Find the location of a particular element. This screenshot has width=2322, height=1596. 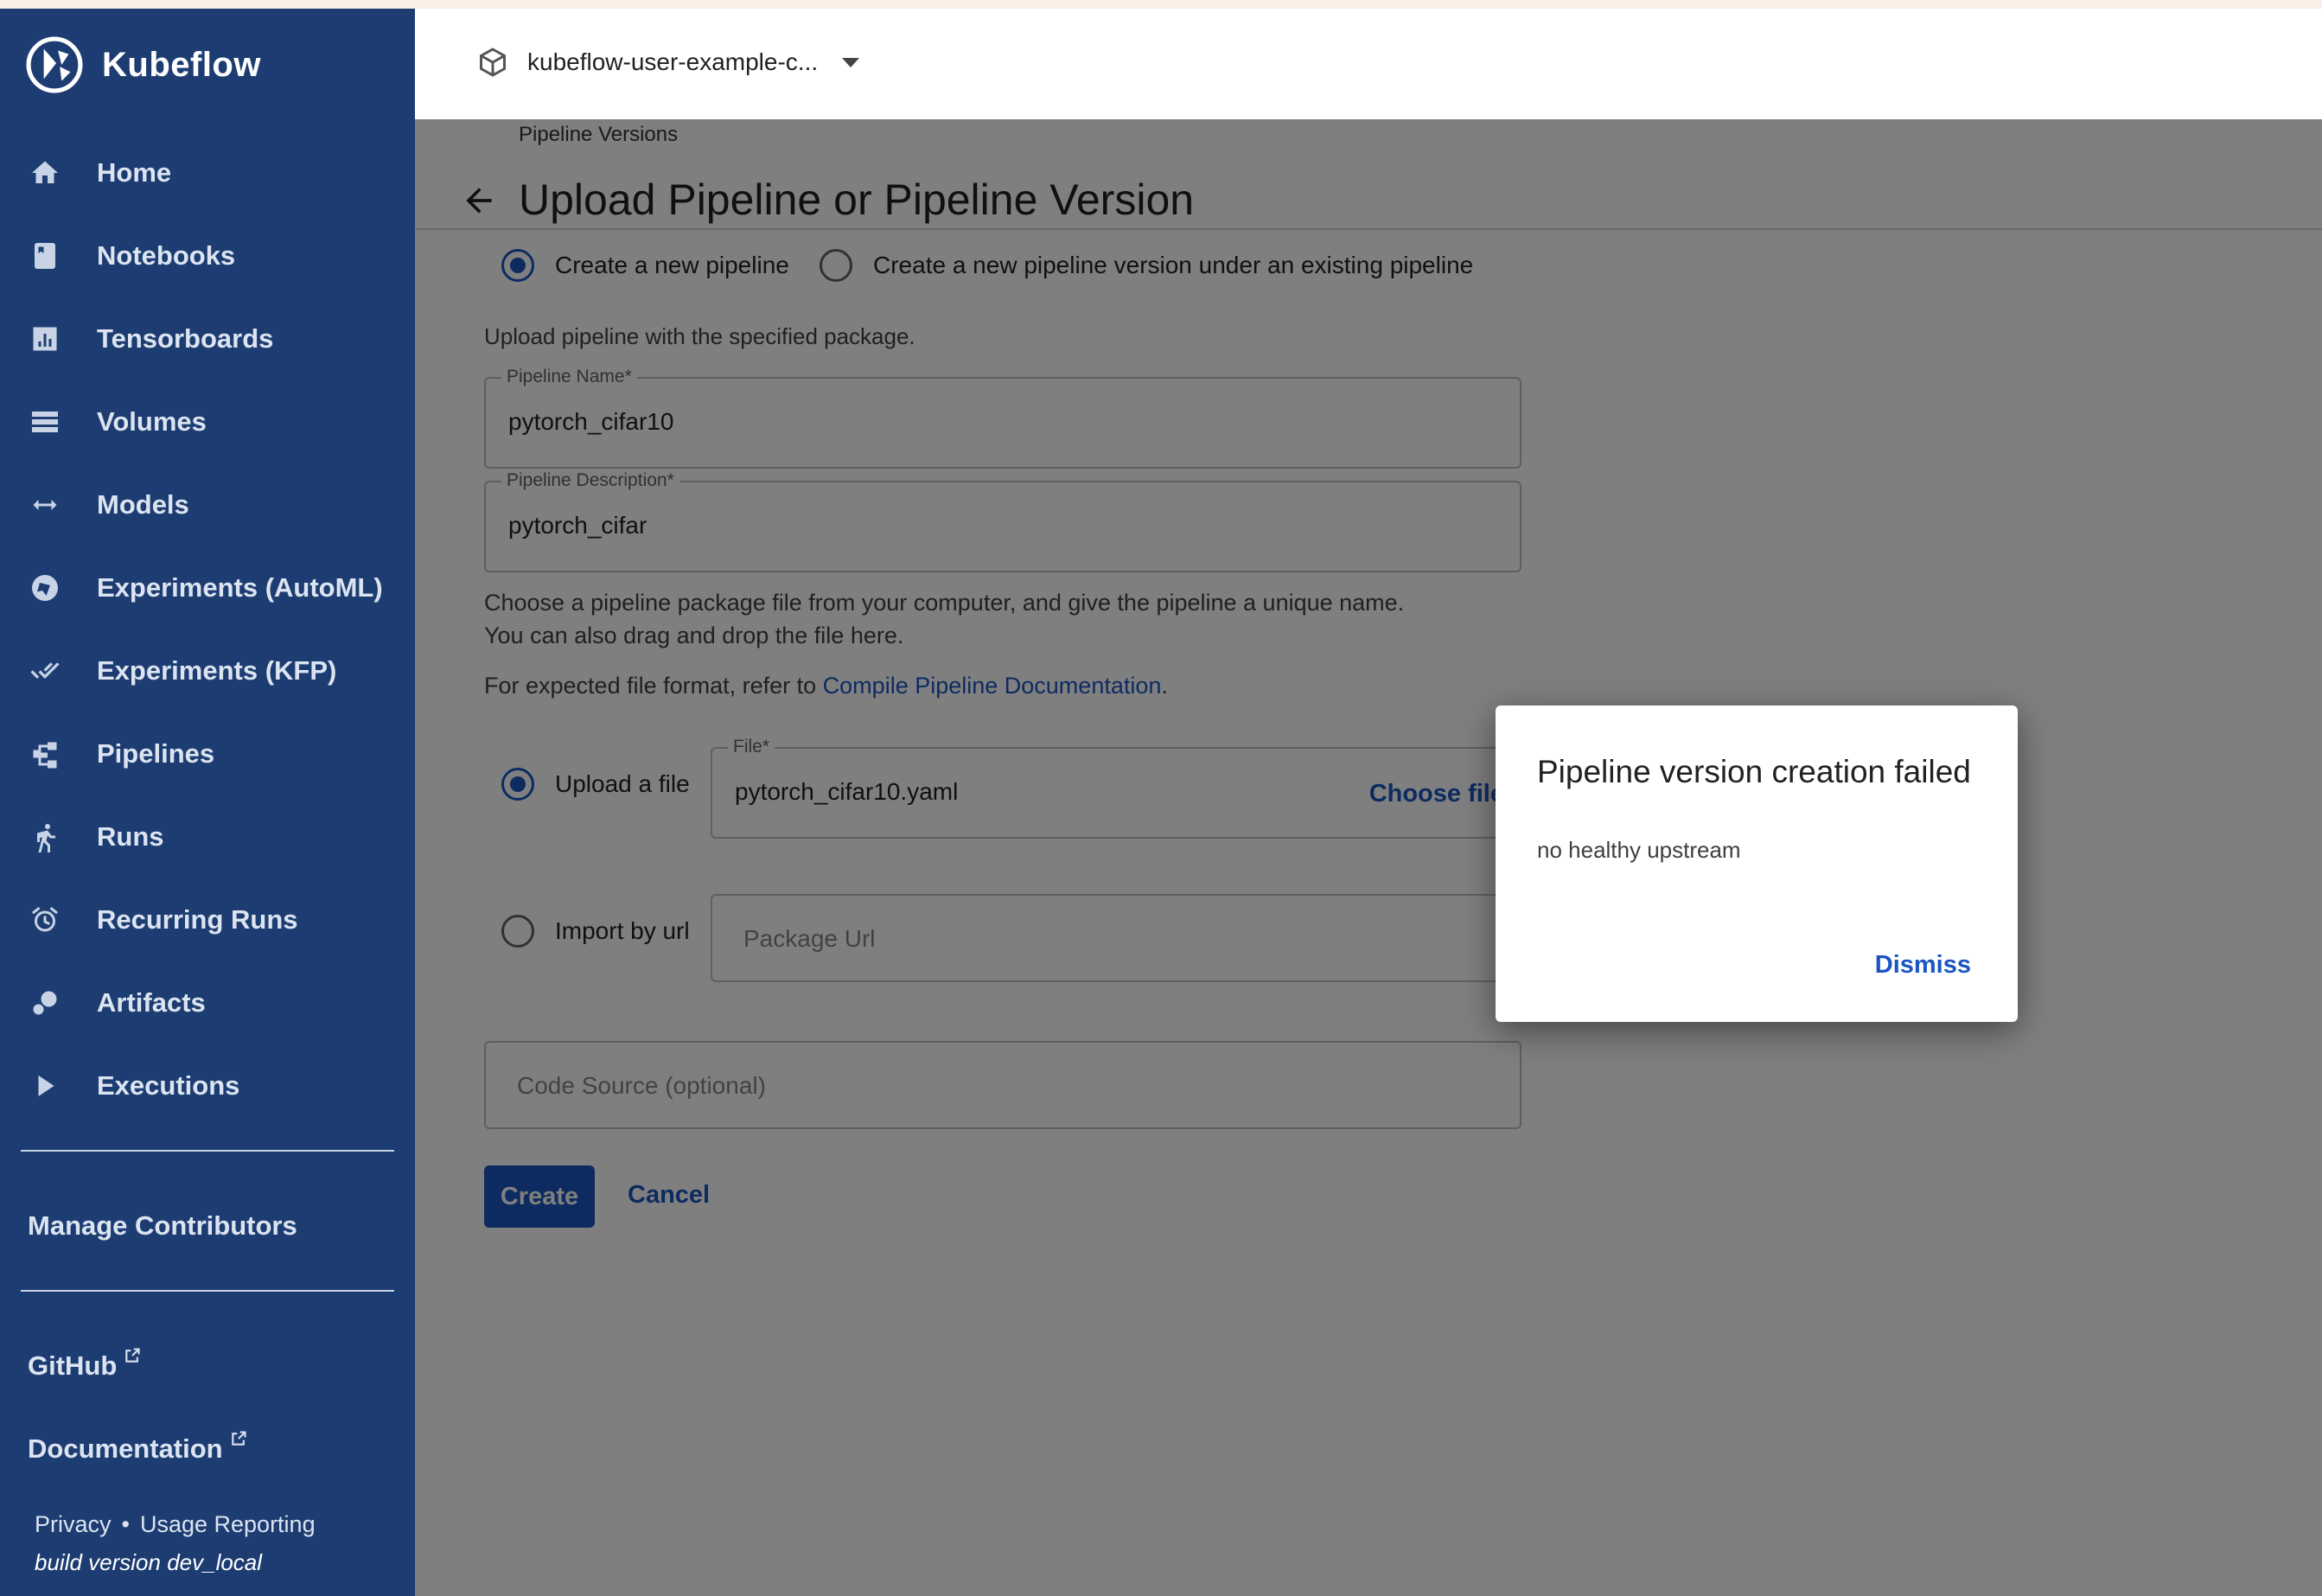

sidebar-item-label: Recurring Runs is located at coordinates (197, 919).